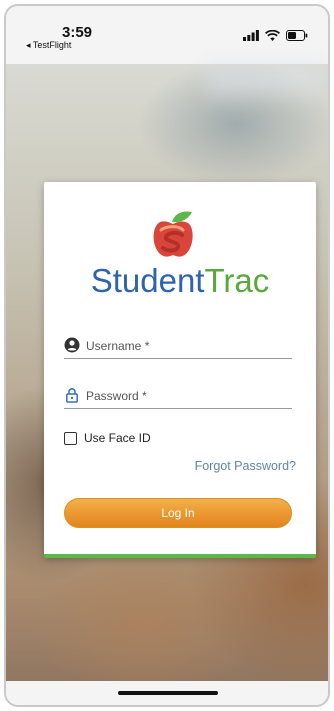 Image resolution: width=334 pixels, height=711 pixels. I want to click on password-field, so click(178, 397).